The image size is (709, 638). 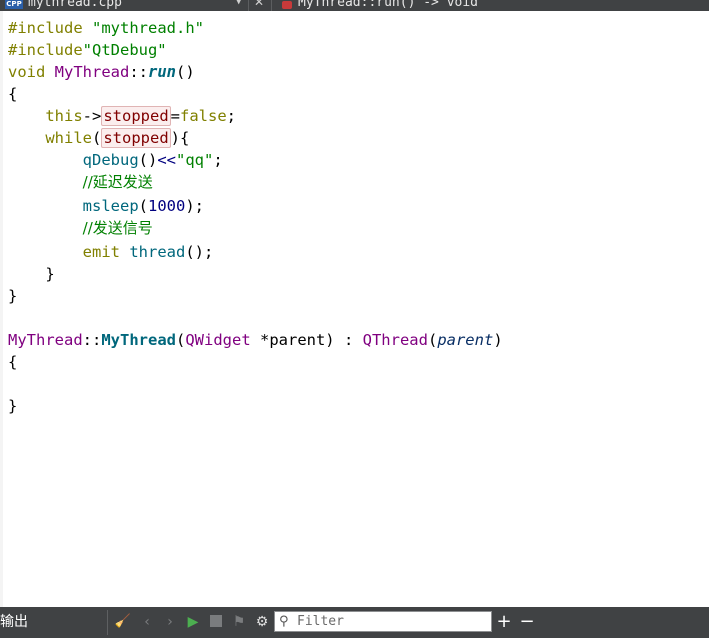 I want to click on code-line-1: #include "mythread.h", so click(x=106, y=28).